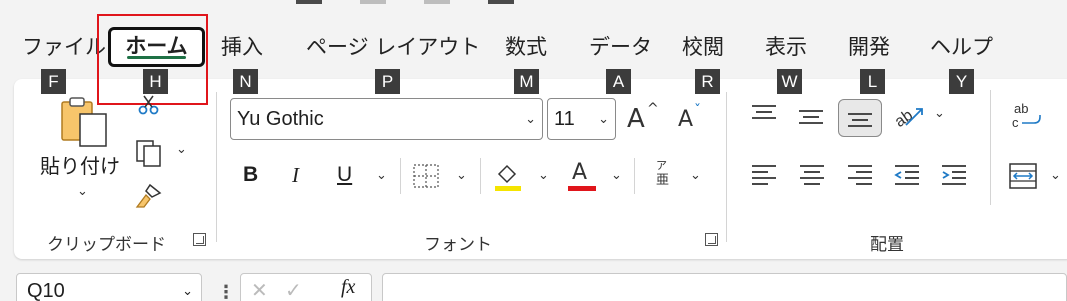 The width and height of the screenshot is (1067, 301). Describe the element at coordinates (348, 287) in the screenshot. I see `fx-icon: fx` at that location.